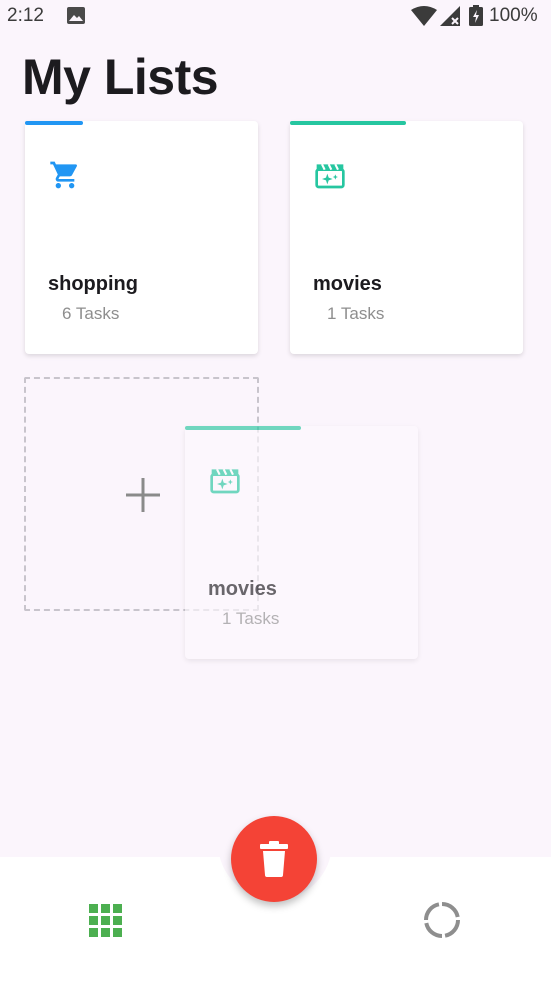 This screenshot has width=551, height=981. I want to click on progress-ring-icon, so click(442, 920).